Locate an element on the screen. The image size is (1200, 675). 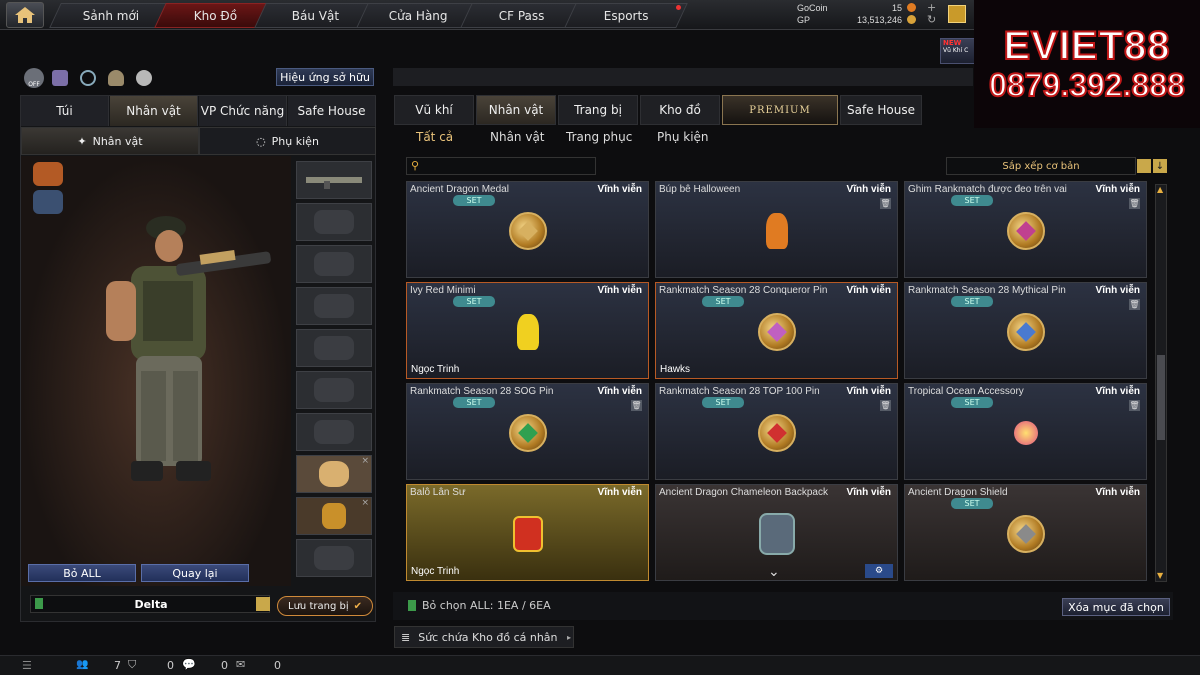
doll-icon is located at coordinates (777, 231).